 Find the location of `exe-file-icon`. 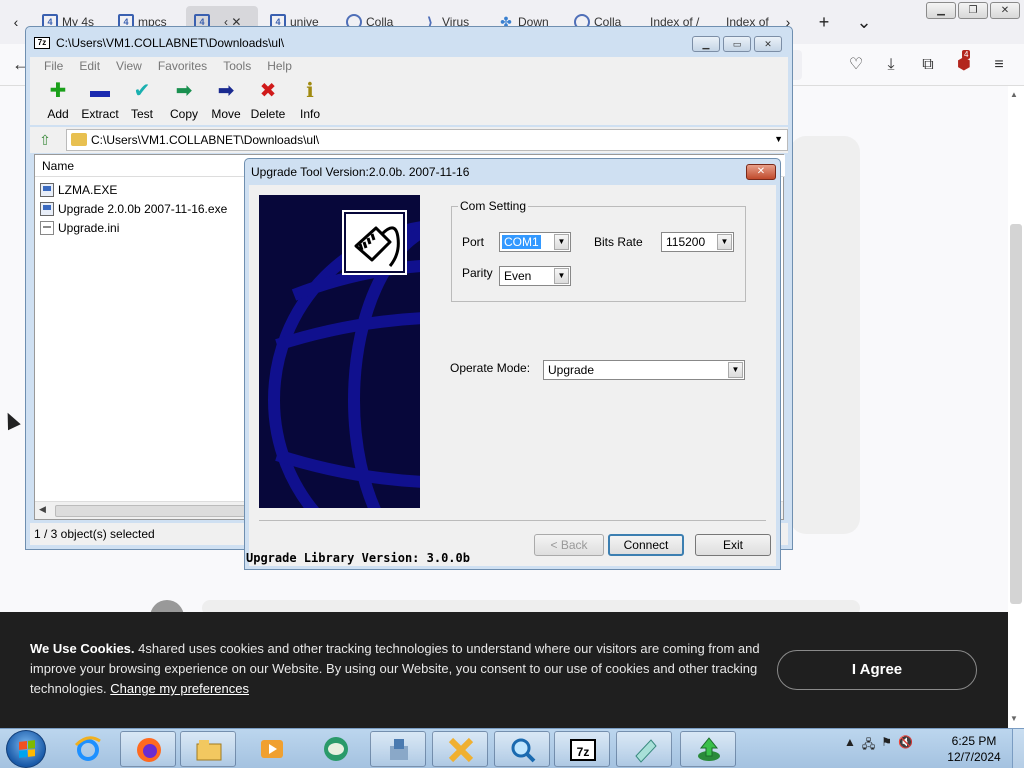

exe-file-icon is located at coordinates (47, 209).